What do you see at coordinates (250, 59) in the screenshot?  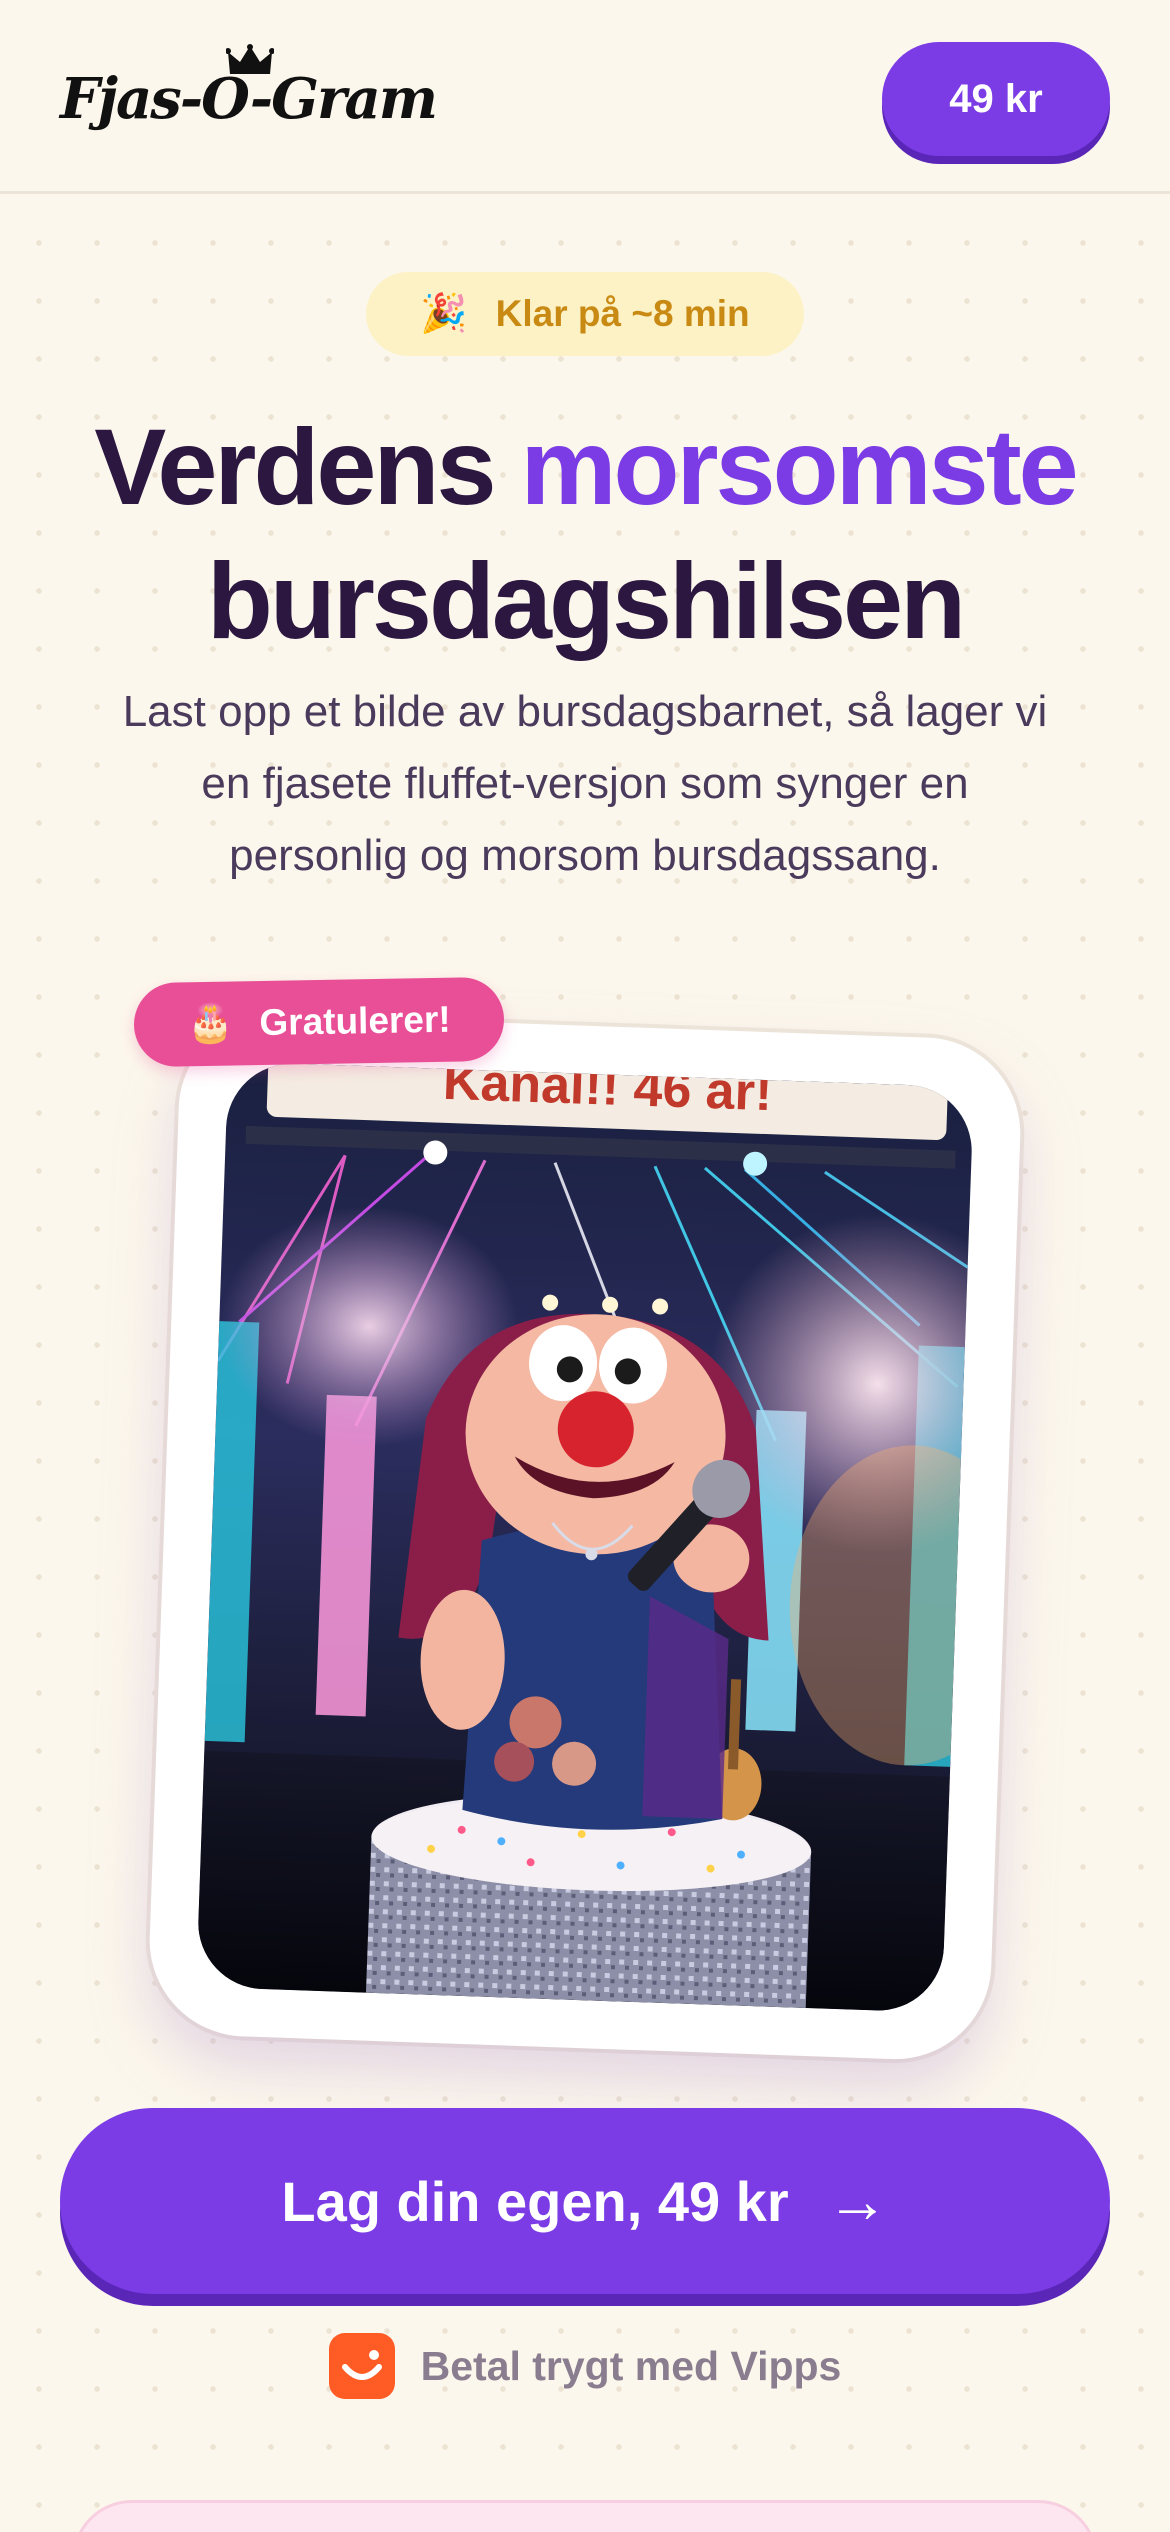 I see `crown-icon` at bounding box center [250, 59].